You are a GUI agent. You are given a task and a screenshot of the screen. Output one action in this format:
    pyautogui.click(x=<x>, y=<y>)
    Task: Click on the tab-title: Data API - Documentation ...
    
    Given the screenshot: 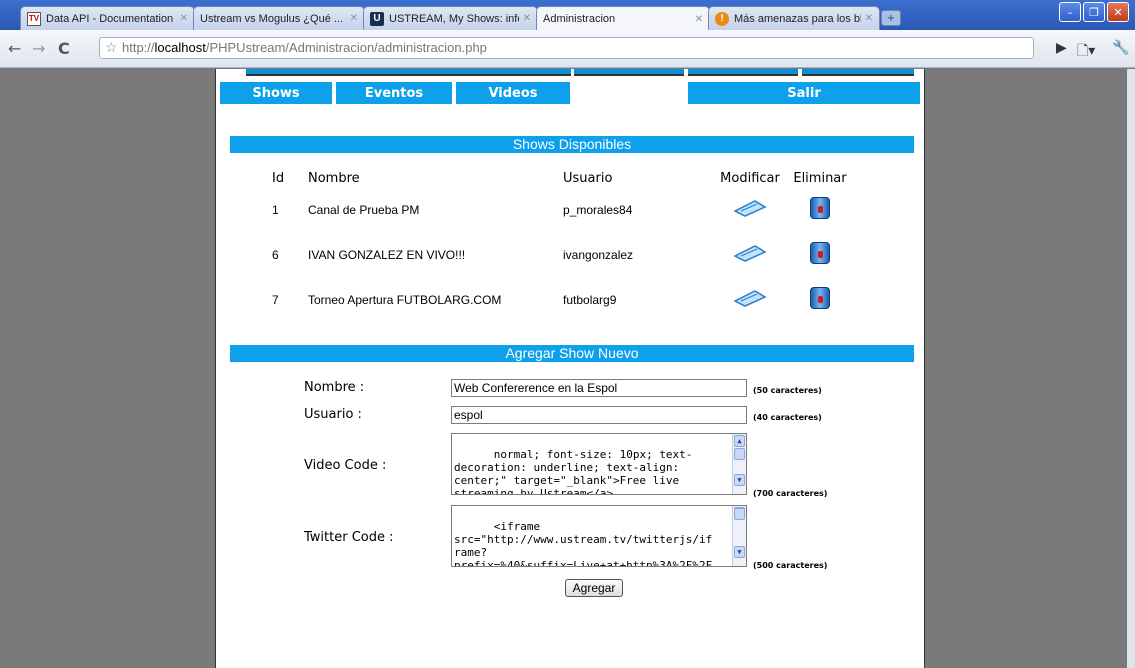 What is the action you would take?
    pyautogui.click(x=111, y=18)
    